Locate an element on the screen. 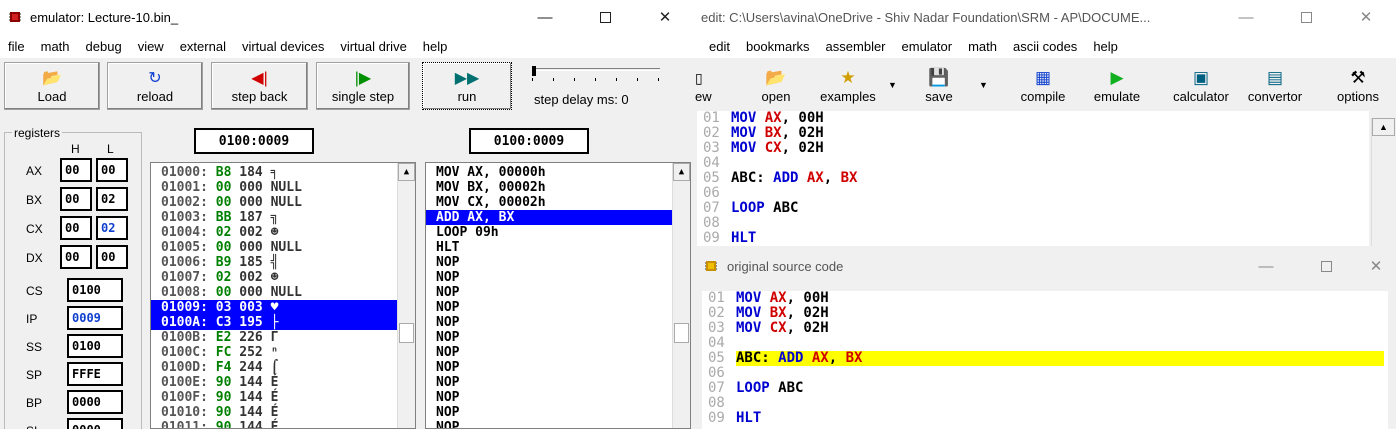 Image resolution: width=1396 pixels, height=429 pixels. disassembly-row: MOV CX, 00002h is located at coordinates (558, 202).